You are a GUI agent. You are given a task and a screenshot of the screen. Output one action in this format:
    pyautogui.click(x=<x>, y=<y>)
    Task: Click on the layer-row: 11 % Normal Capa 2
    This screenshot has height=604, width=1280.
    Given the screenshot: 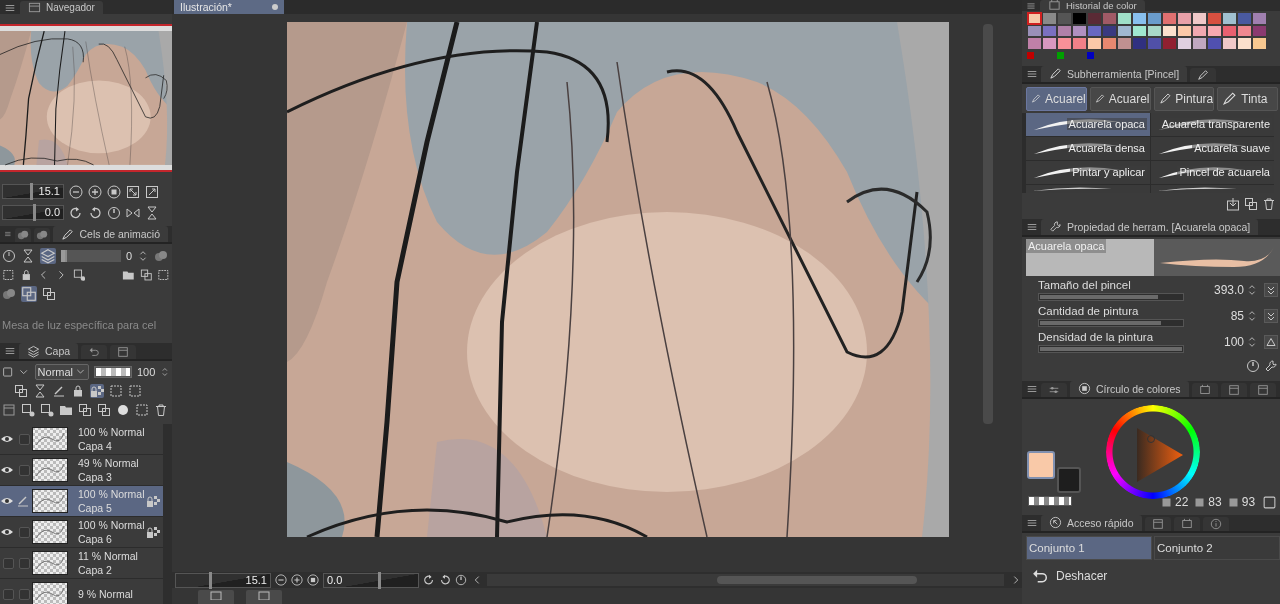 What is the action you would take?
    pyautogui.click(x=81, y=563)
    